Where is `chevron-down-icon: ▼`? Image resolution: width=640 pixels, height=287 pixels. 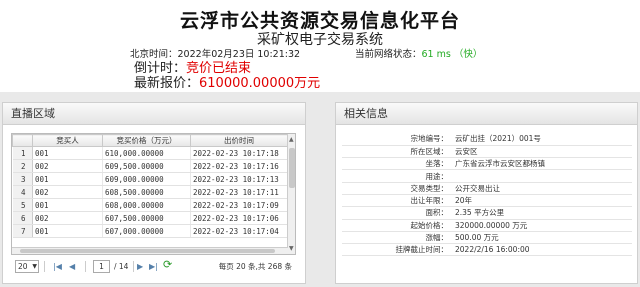
chevron-down-icon: ▼ is located at coordinates (34, 266).